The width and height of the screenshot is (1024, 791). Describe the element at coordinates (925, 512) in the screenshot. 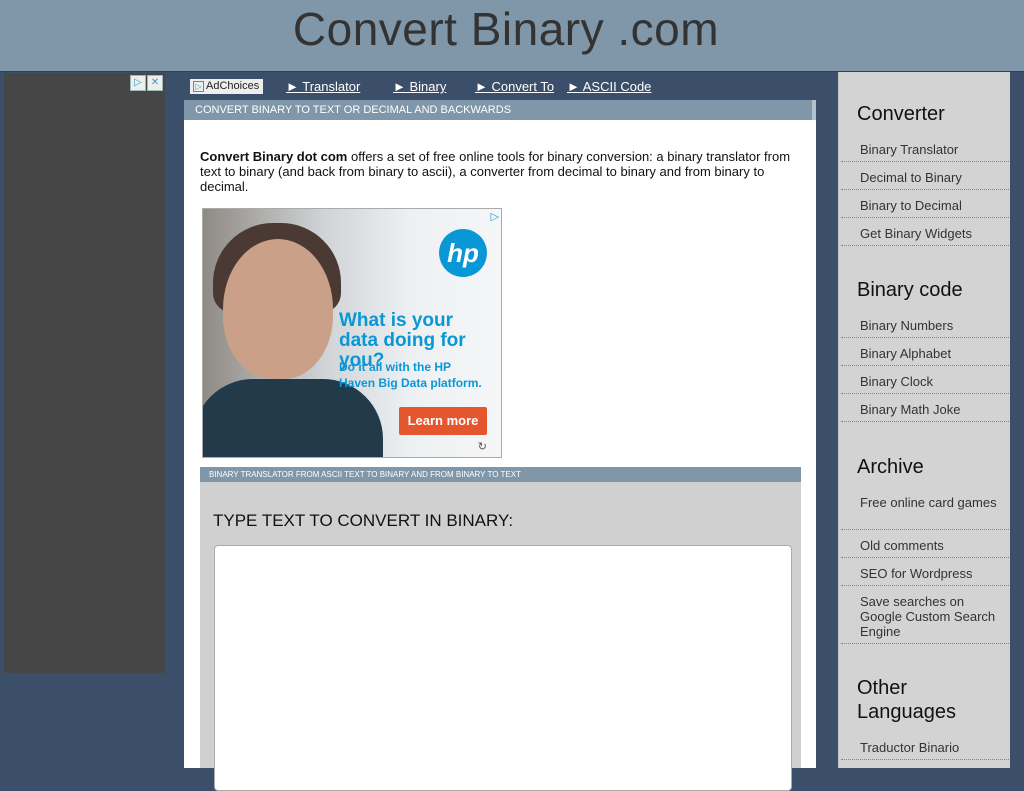

I see `sidebar-item-card-games: Free online card games` at that location.